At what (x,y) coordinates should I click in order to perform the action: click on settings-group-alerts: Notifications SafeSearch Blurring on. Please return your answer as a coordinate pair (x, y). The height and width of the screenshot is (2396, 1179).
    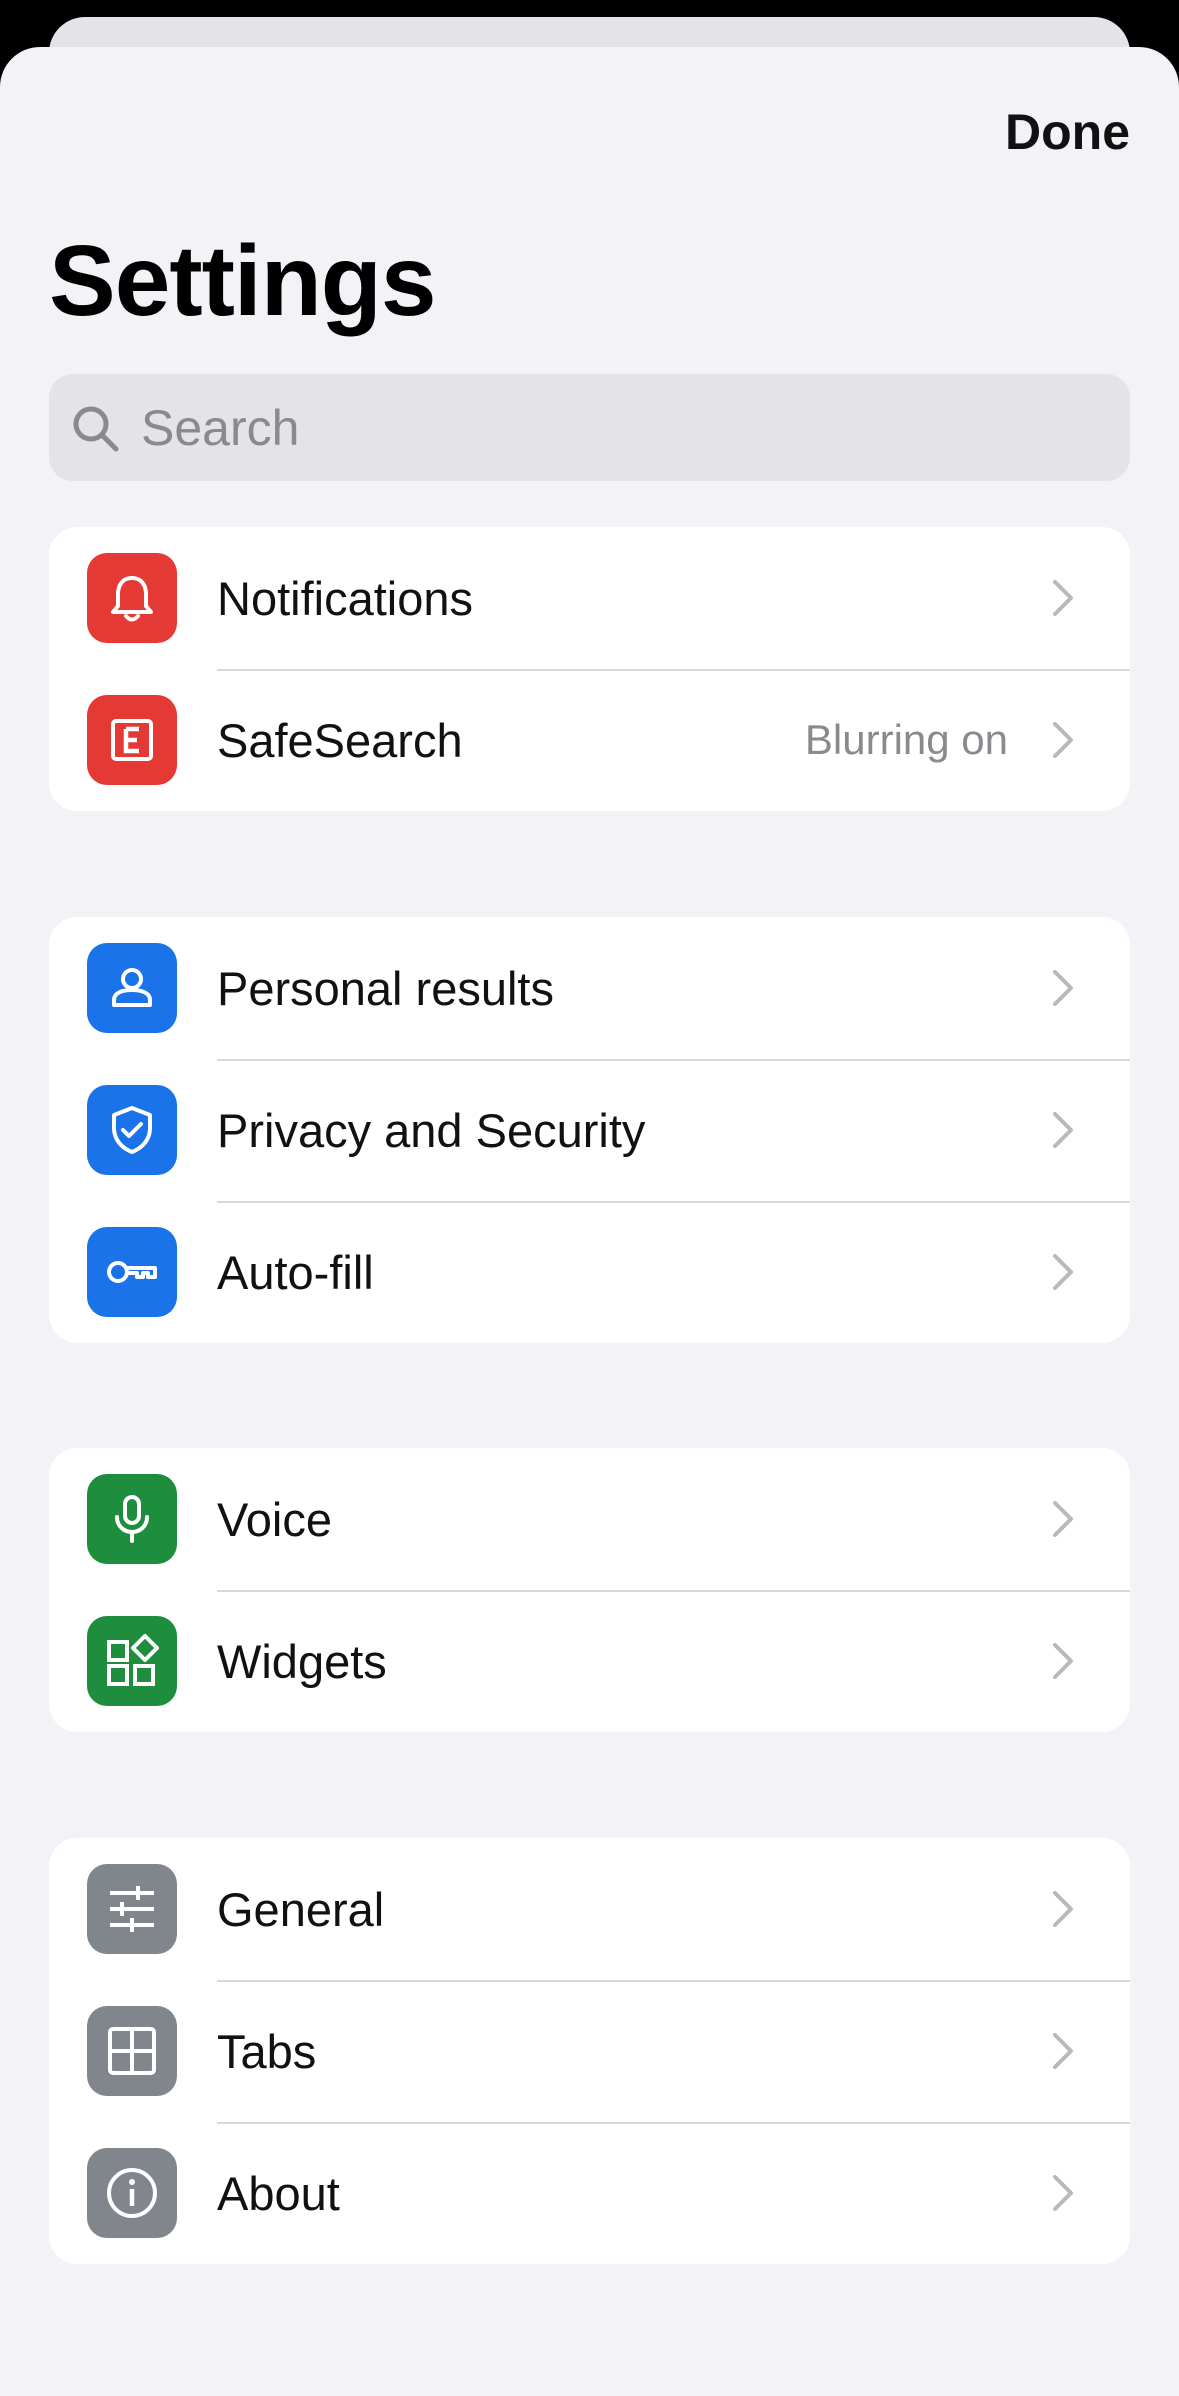
    Looking at the image, I should click on (589, 669).